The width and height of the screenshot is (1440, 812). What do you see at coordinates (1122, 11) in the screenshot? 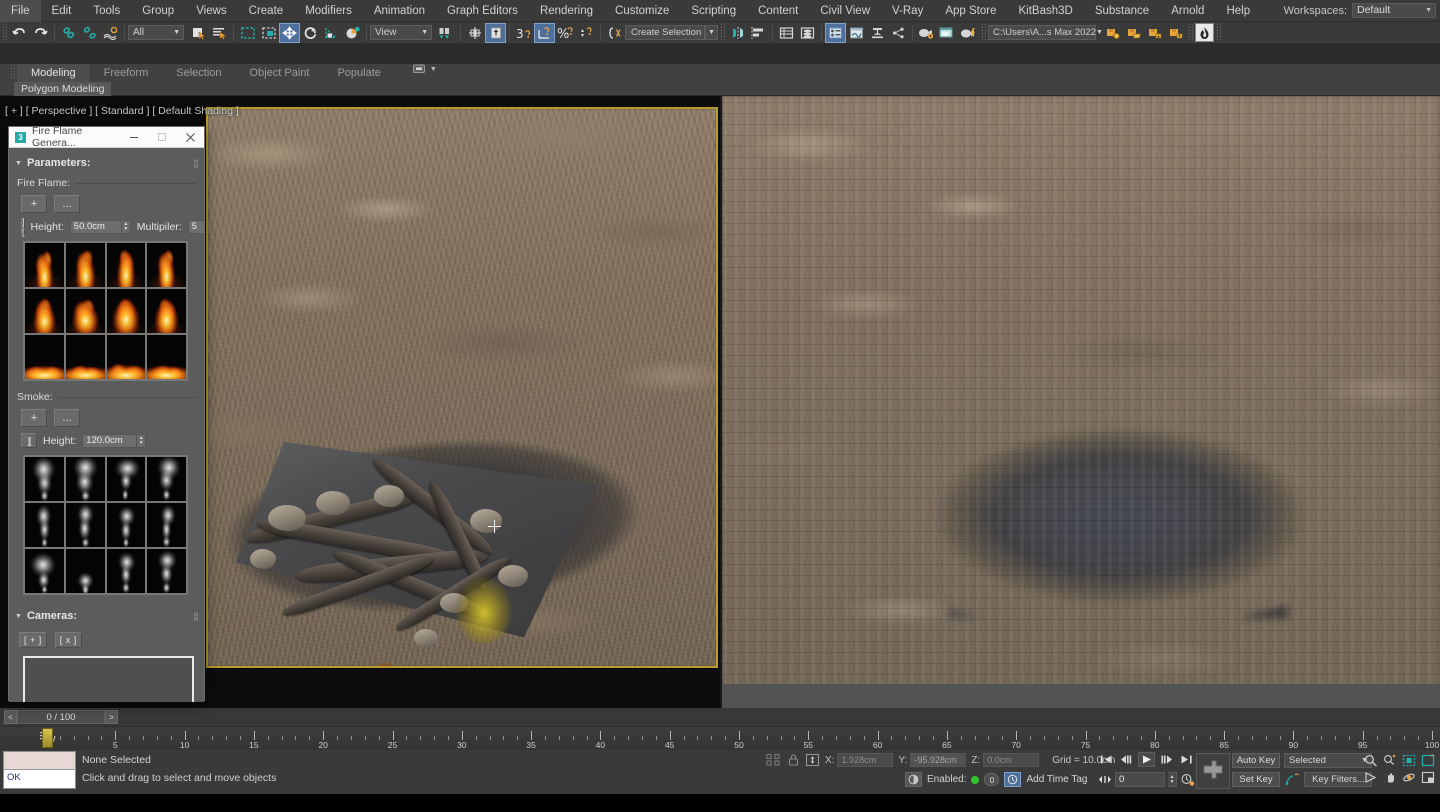
I see `menu-item-substance: Substance` at bounding box center [1122, 11].